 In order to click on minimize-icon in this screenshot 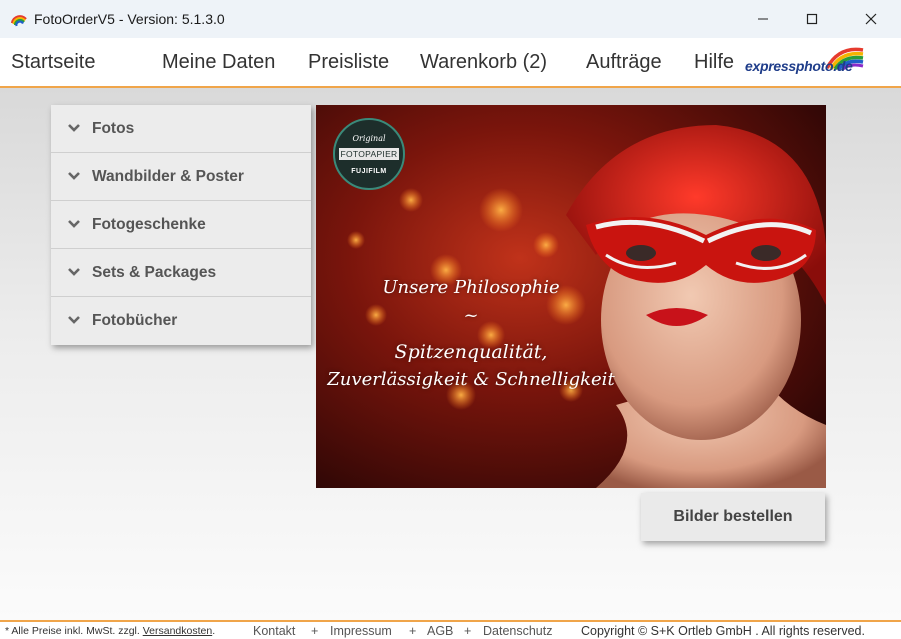, I will do `click(763, 19)`.